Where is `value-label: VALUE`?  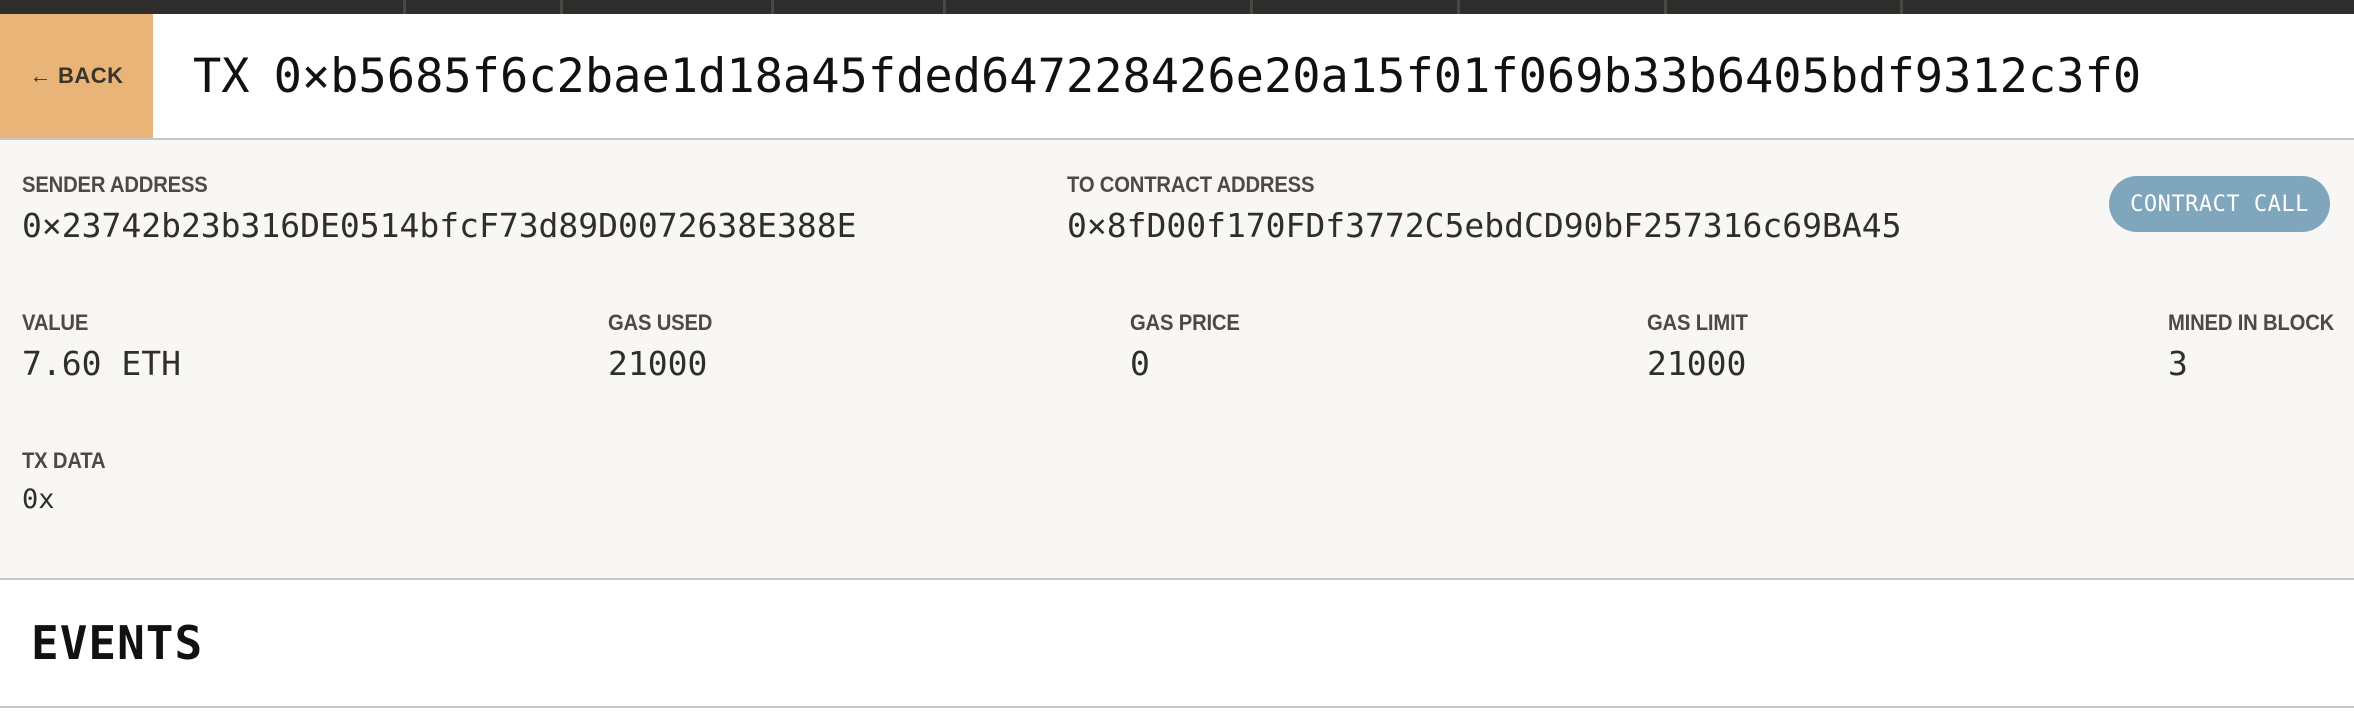 value-label: VALUE is located at coordinates (55, 322).